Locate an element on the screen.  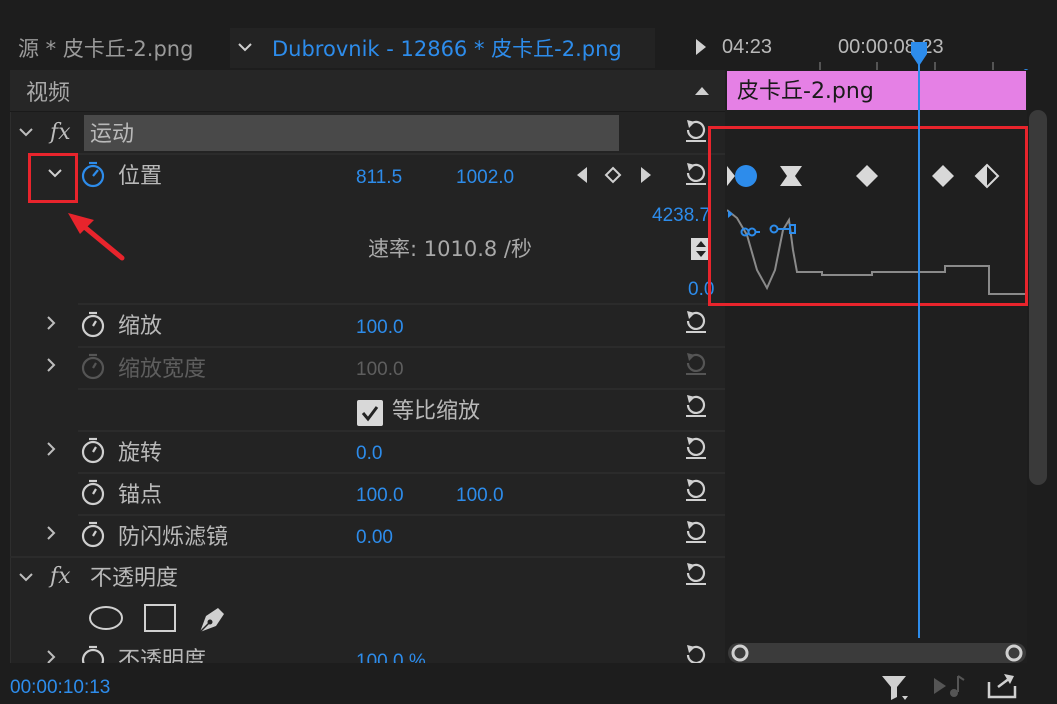
highlight-box-graph is located at coordinates (868, 216).